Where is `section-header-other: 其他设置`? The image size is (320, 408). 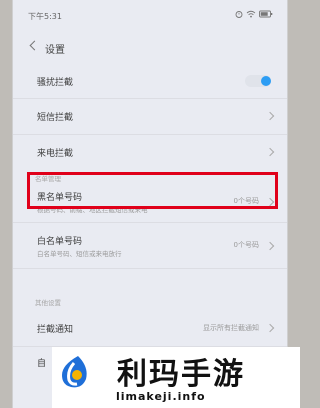
section-header-other: 其他设置 is located at coordinates (48, 303).